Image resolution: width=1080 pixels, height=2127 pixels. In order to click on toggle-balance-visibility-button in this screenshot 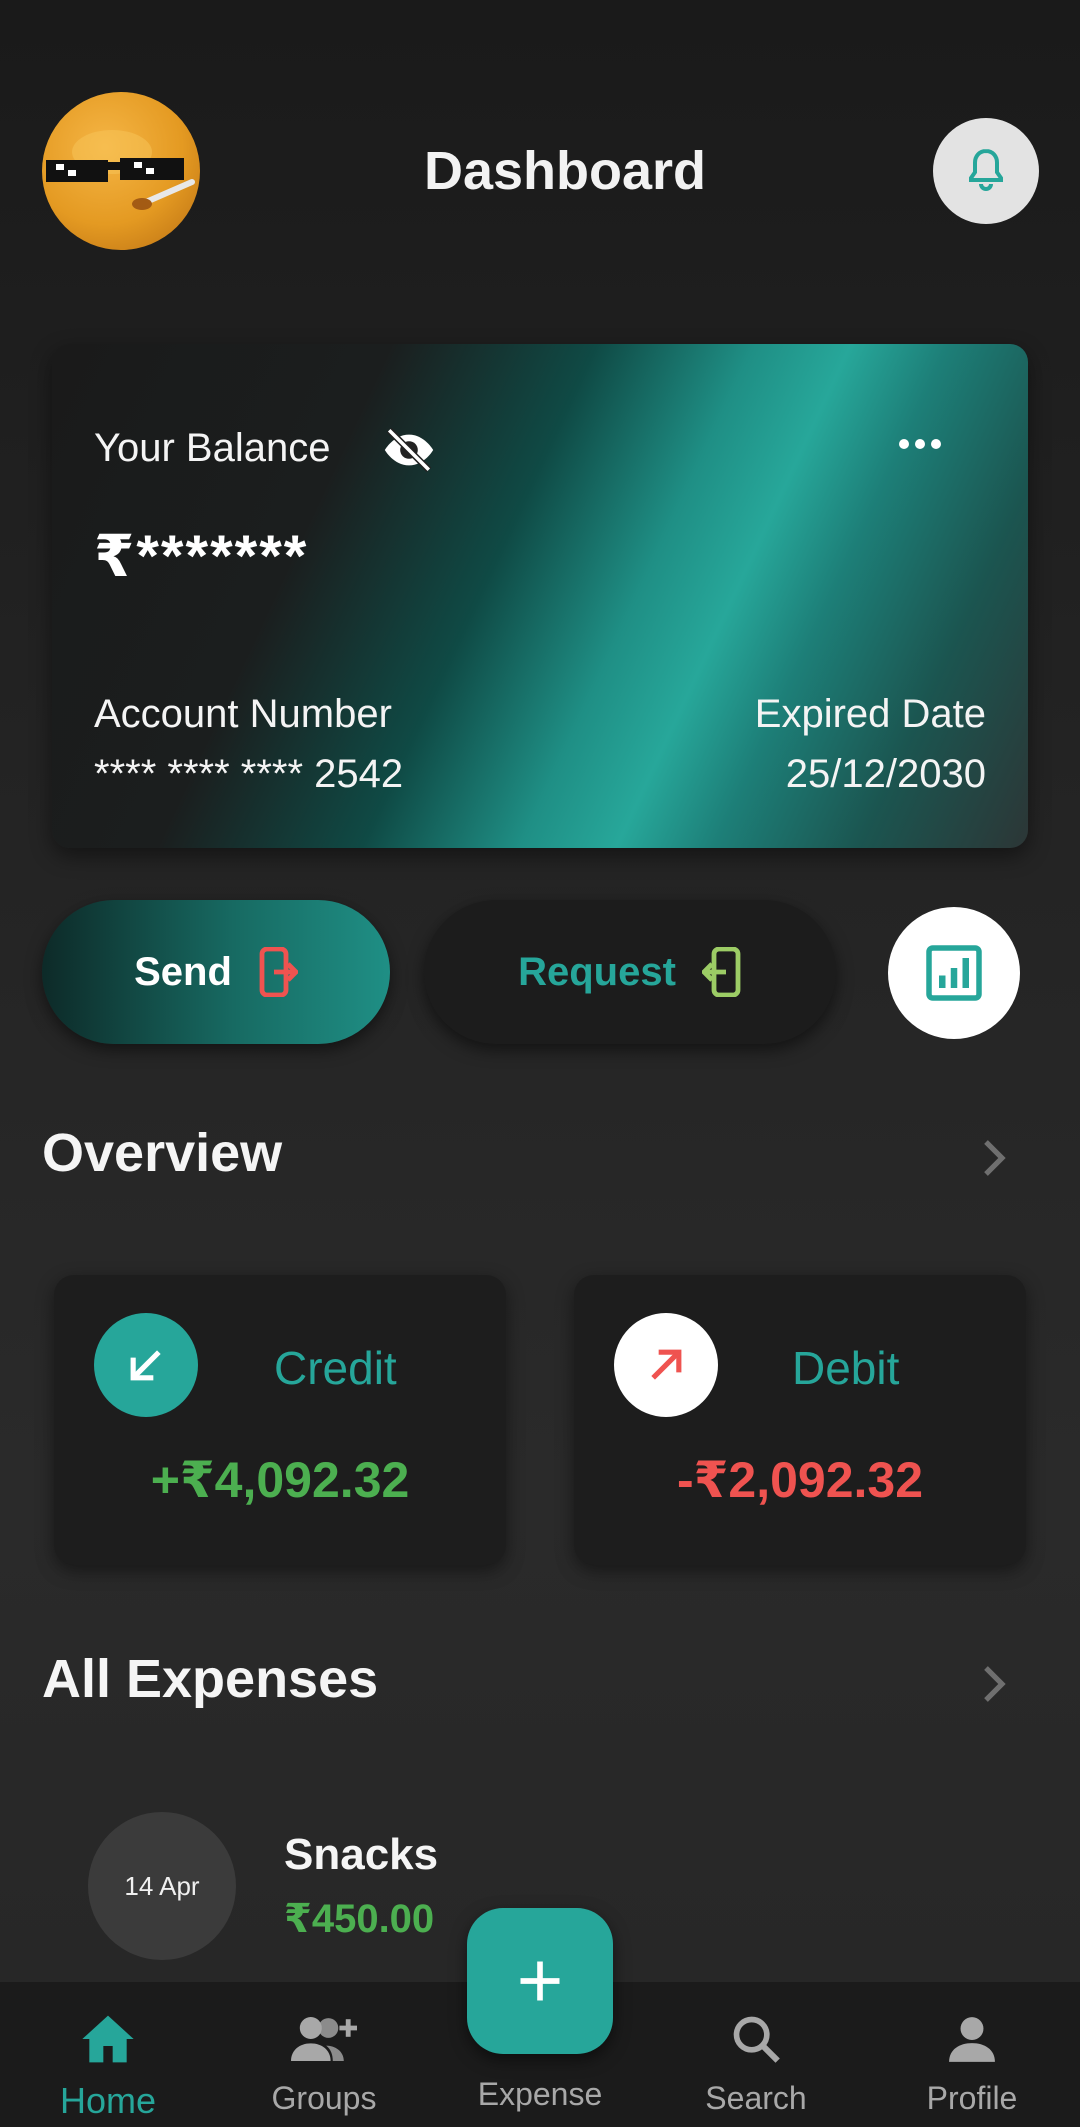, I will do `click(409, 452)`.